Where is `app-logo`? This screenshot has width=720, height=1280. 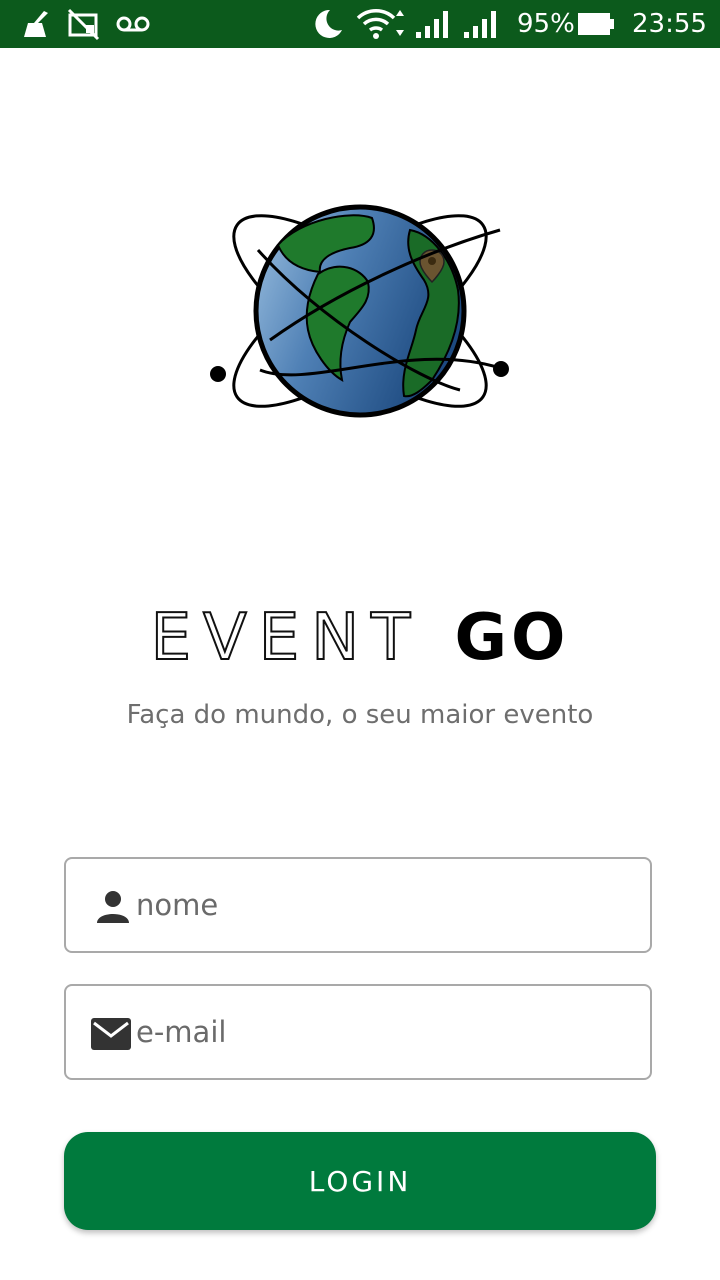
app-logo is located at coordinates (365, 310).